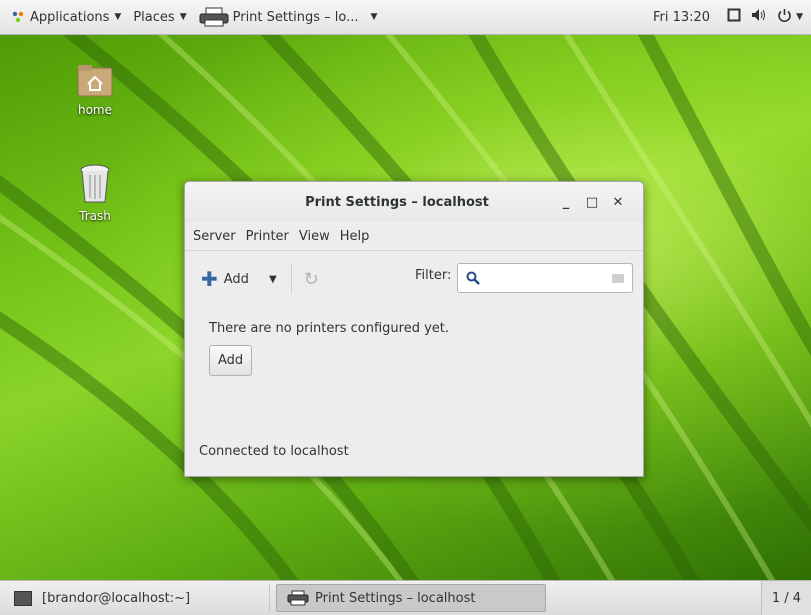 The width and height of the screenshot is (811, 615). What do you see at coordinates (395, 598) in the screenshot?
I see `taskbar-item-label: Print Settings – localhost` at bounding box center [395, 598].